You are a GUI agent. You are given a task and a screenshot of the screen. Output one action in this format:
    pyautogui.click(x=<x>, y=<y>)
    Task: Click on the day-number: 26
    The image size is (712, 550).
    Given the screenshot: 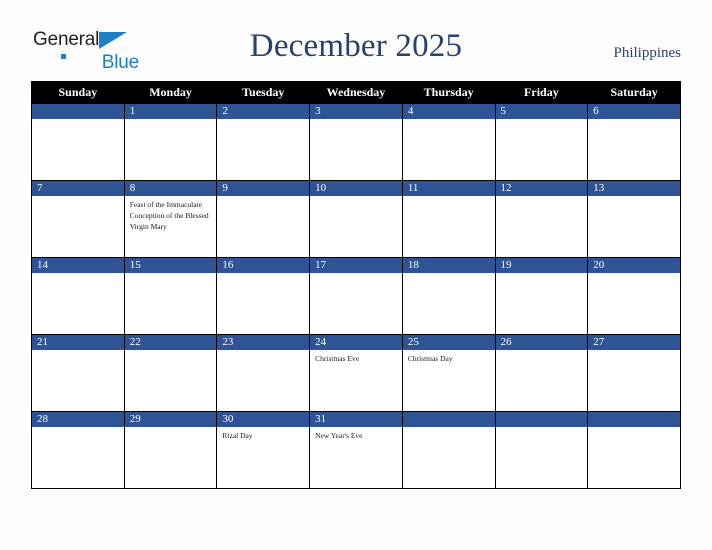 What is the action you would take?
    pyautogui.click(x=541, y=342)
    